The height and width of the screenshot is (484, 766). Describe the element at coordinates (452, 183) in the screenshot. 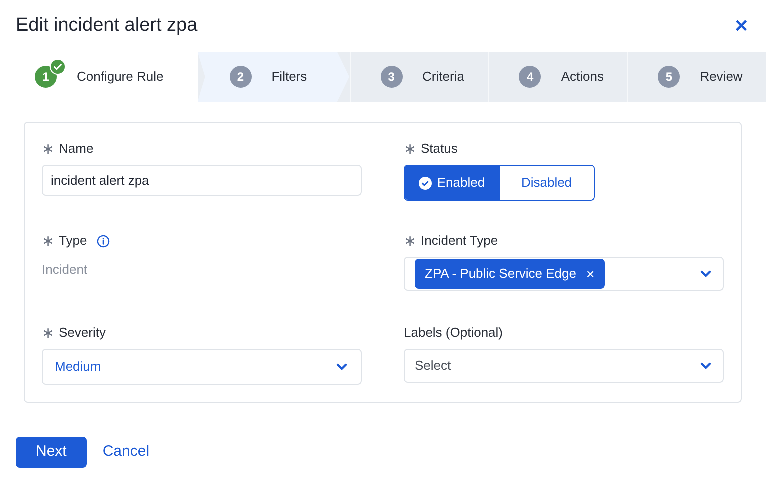

I see `status-option: Enabled` at that location.